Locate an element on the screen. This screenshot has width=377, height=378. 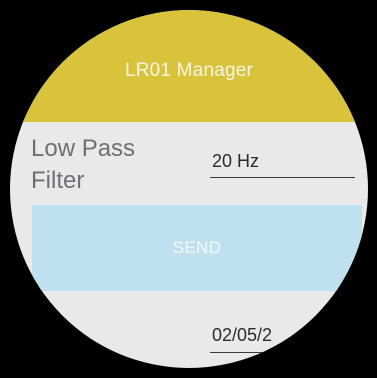
low-pass-filter-field: 20 Hz is located at coordinates (282, 163).